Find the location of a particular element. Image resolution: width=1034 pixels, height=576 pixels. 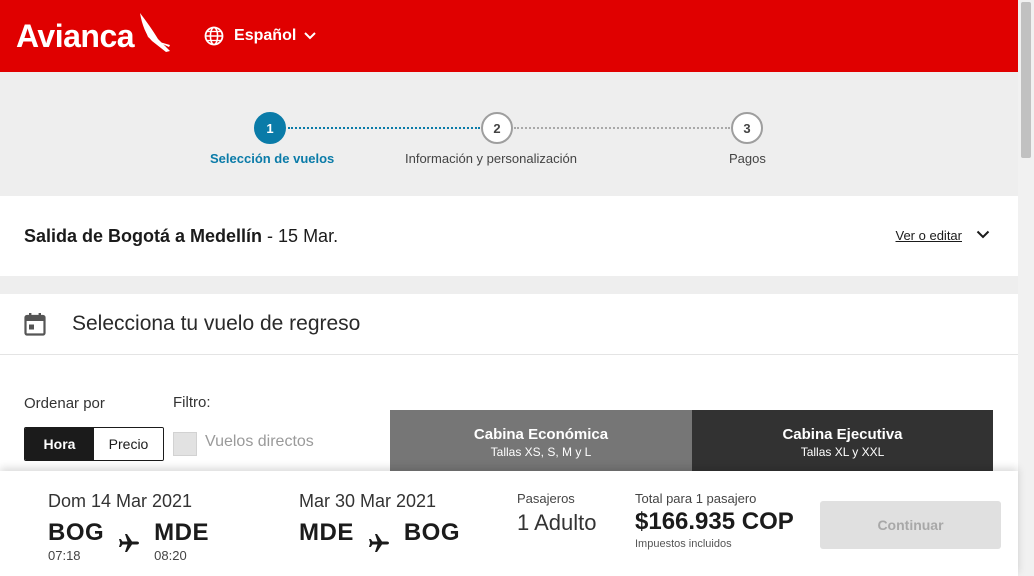

filter-label: Filtro: is located at coordinates (192, 402).